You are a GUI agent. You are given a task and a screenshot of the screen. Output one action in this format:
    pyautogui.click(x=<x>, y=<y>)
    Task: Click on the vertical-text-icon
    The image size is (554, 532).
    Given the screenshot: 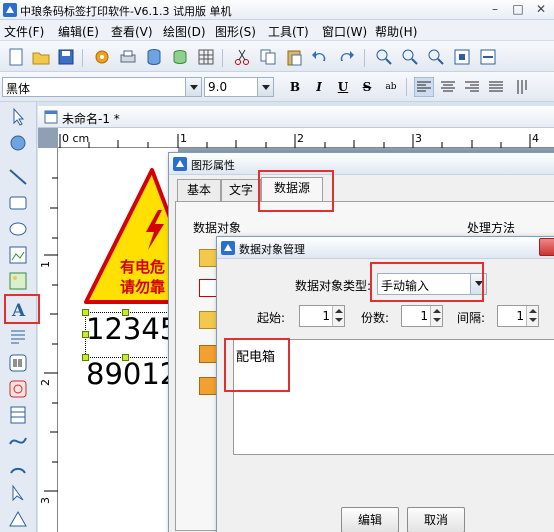 What is the action you would take?
    pyautogui.click(x=522, y=87)
    